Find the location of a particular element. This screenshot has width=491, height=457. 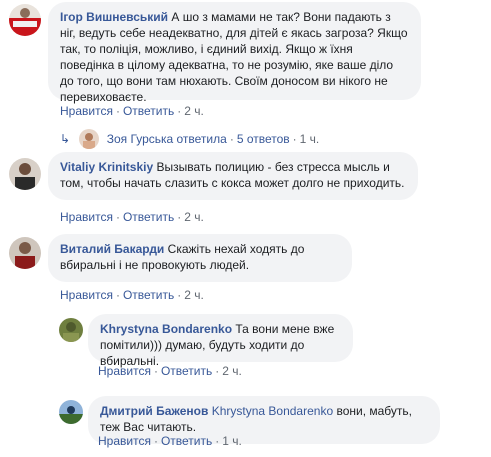

comment-author: Ігор Вишневський is located at coordinates (114, 17).